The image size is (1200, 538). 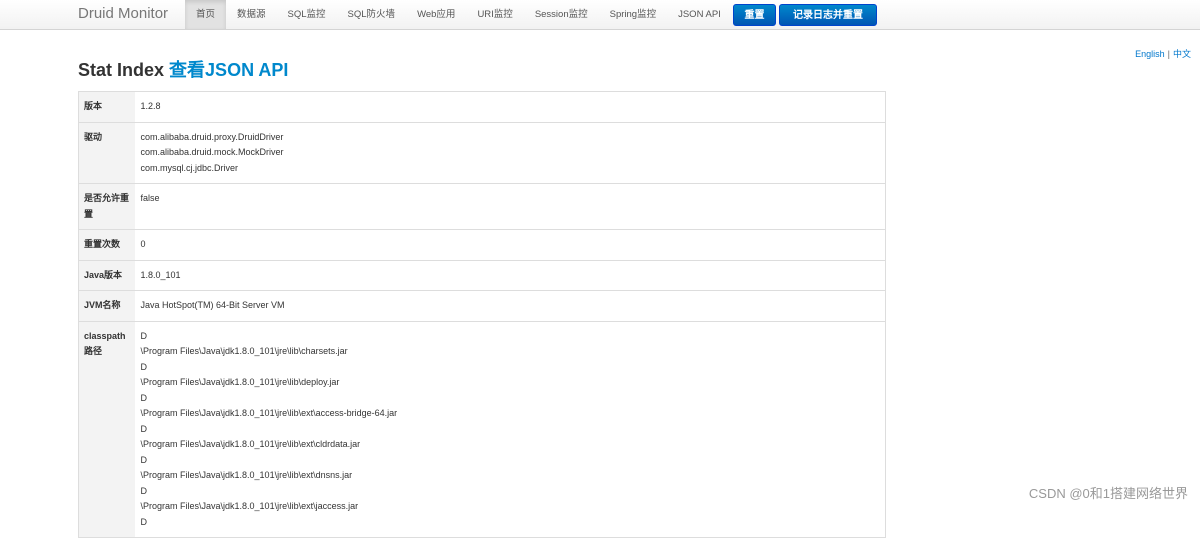 What do you see at coordinates (106, 106) in the screenshot?
I see `row-key: 版本` at bounding box center [106, 106].